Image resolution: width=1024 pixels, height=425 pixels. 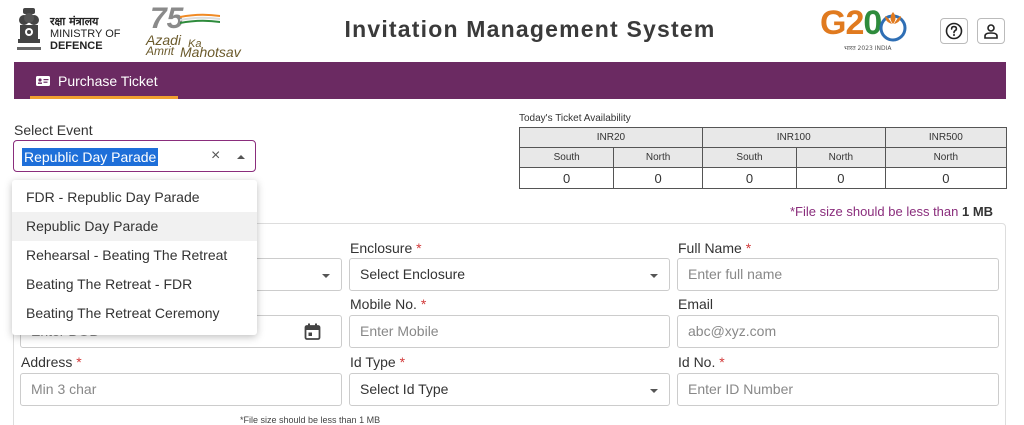 What do you see at coordinates (575, 118) in the screenshot?
I see `availability-title: Today's Ticket Availability` at bounding box center [575, 118].